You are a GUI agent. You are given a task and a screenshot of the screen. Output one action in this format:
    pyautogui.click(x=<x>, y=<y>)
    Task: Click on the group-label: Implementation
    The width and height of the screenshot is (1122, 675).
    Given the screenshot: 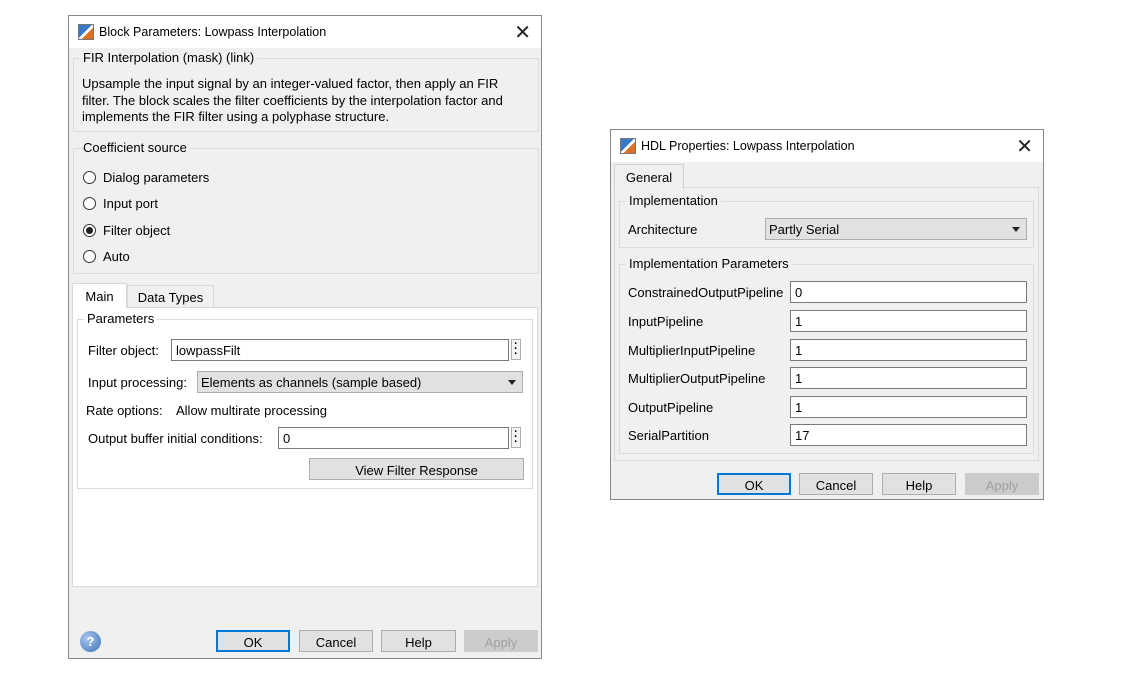 What is the action you would take?
    pyautogui.click(x=673, y=200)
    